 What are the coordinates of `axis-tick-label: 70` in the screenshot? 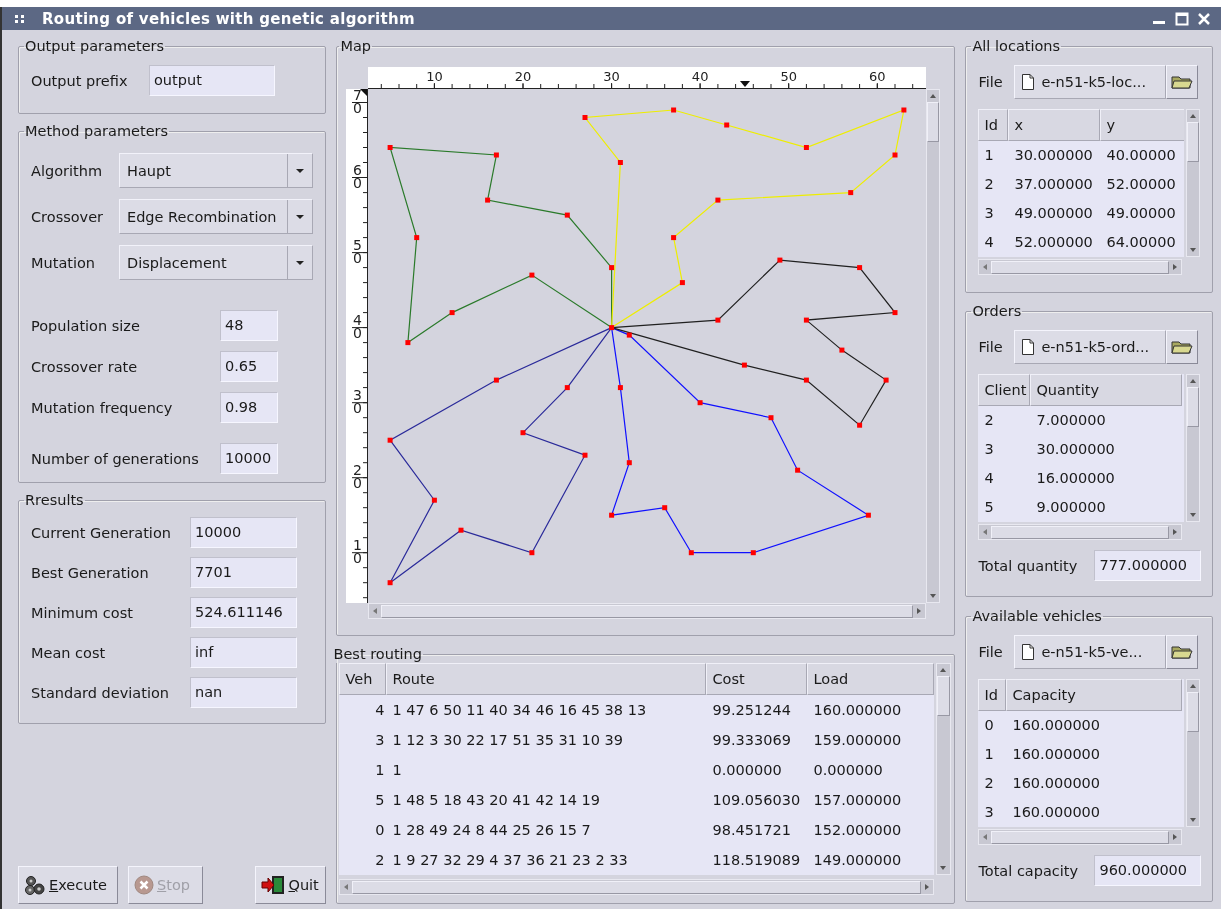 It's located at (358, 102).